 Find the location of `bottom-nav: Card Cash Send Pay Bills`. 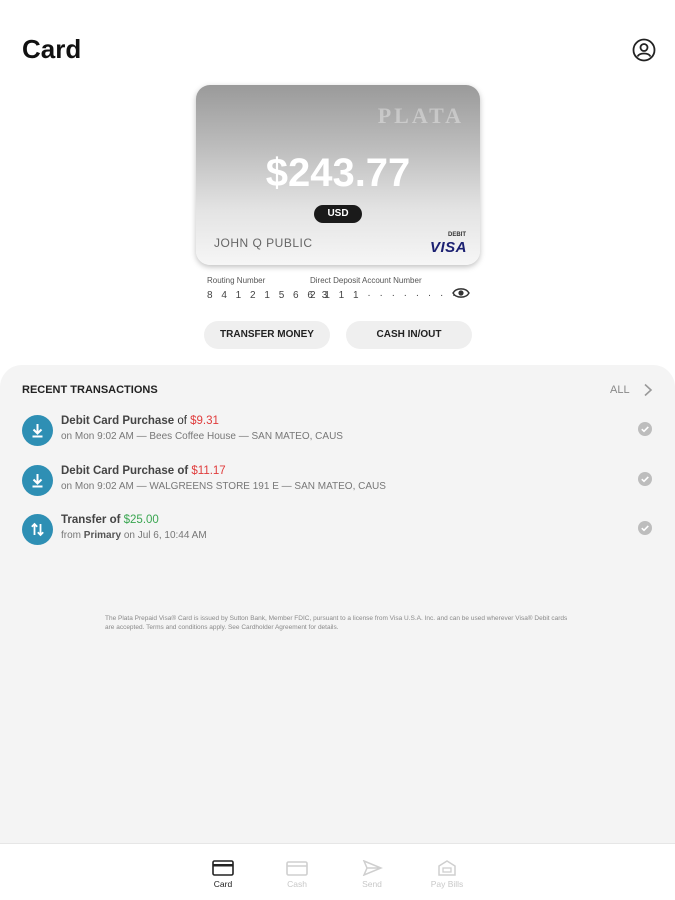

bottom-nav: Card Cash Send Pay Bills is located at coordinates (337, 871).